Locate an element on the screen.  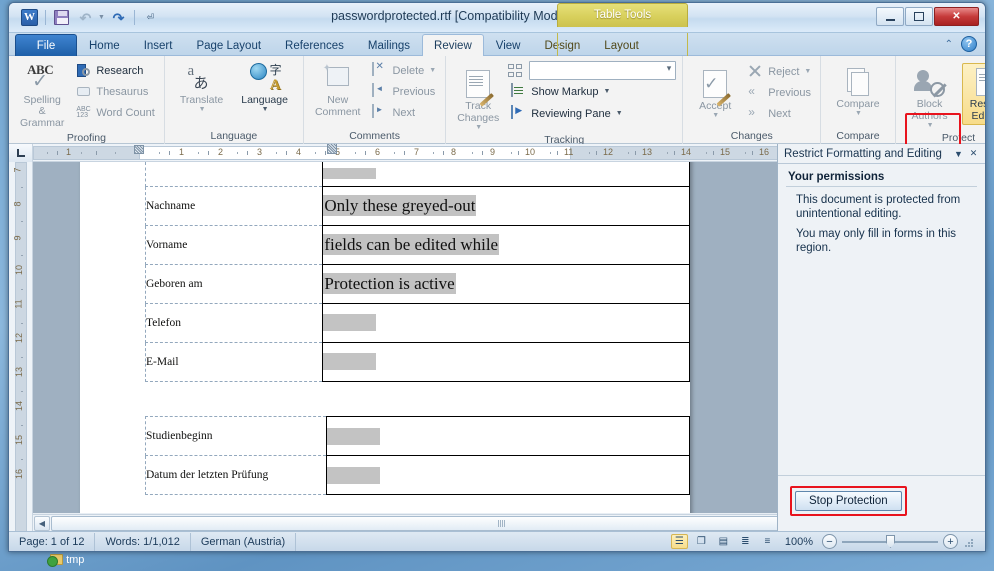
row-value-datum-letzte-pruefung is located at coordinates (508, 475).